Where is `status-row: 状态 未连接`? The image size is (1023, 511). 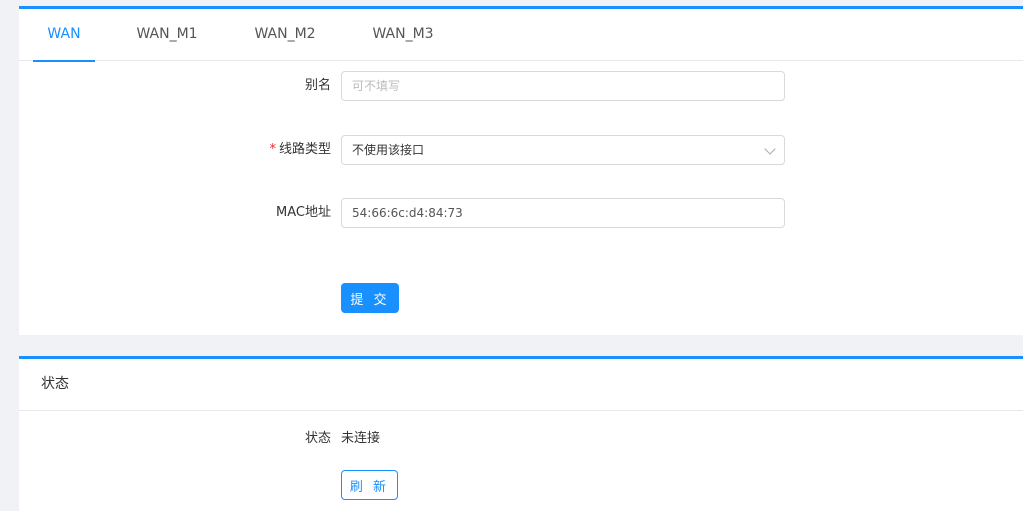
status-row: 状态 未连接 is located at coordinates (521, 439).